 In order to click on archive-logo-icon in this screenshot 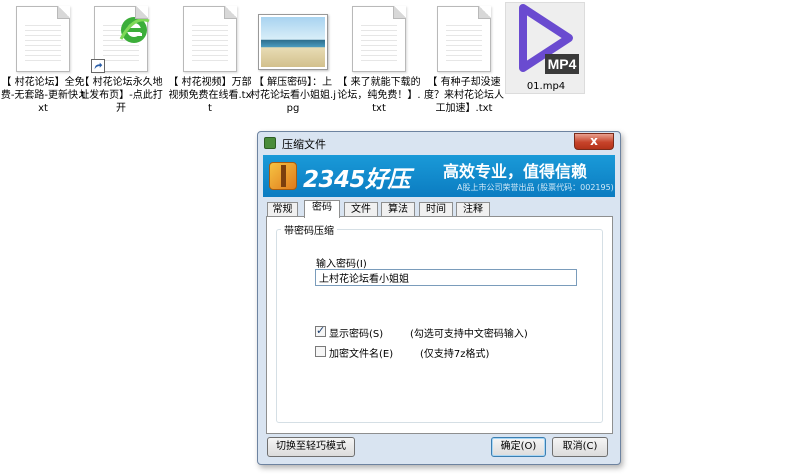, I will do `click(283, 176)`.